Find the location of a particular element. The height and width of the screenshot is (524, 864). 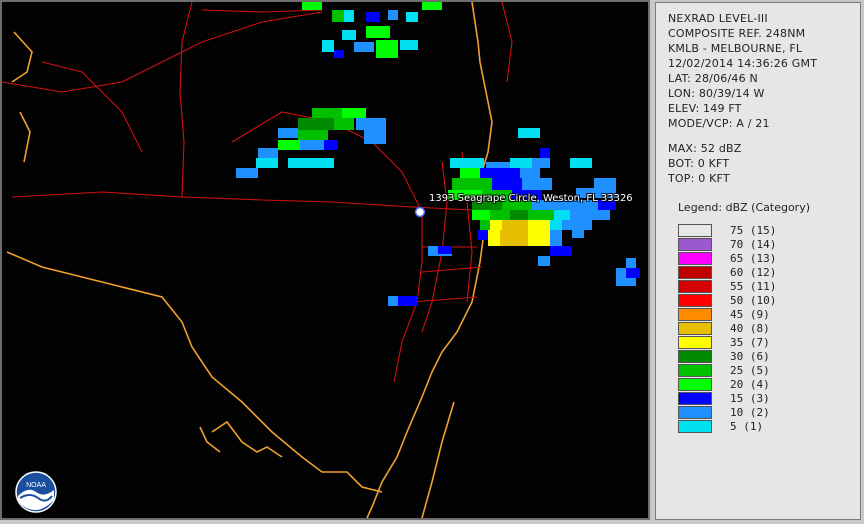

legend-label: 15 (3) is located at coordinates (750, 398).